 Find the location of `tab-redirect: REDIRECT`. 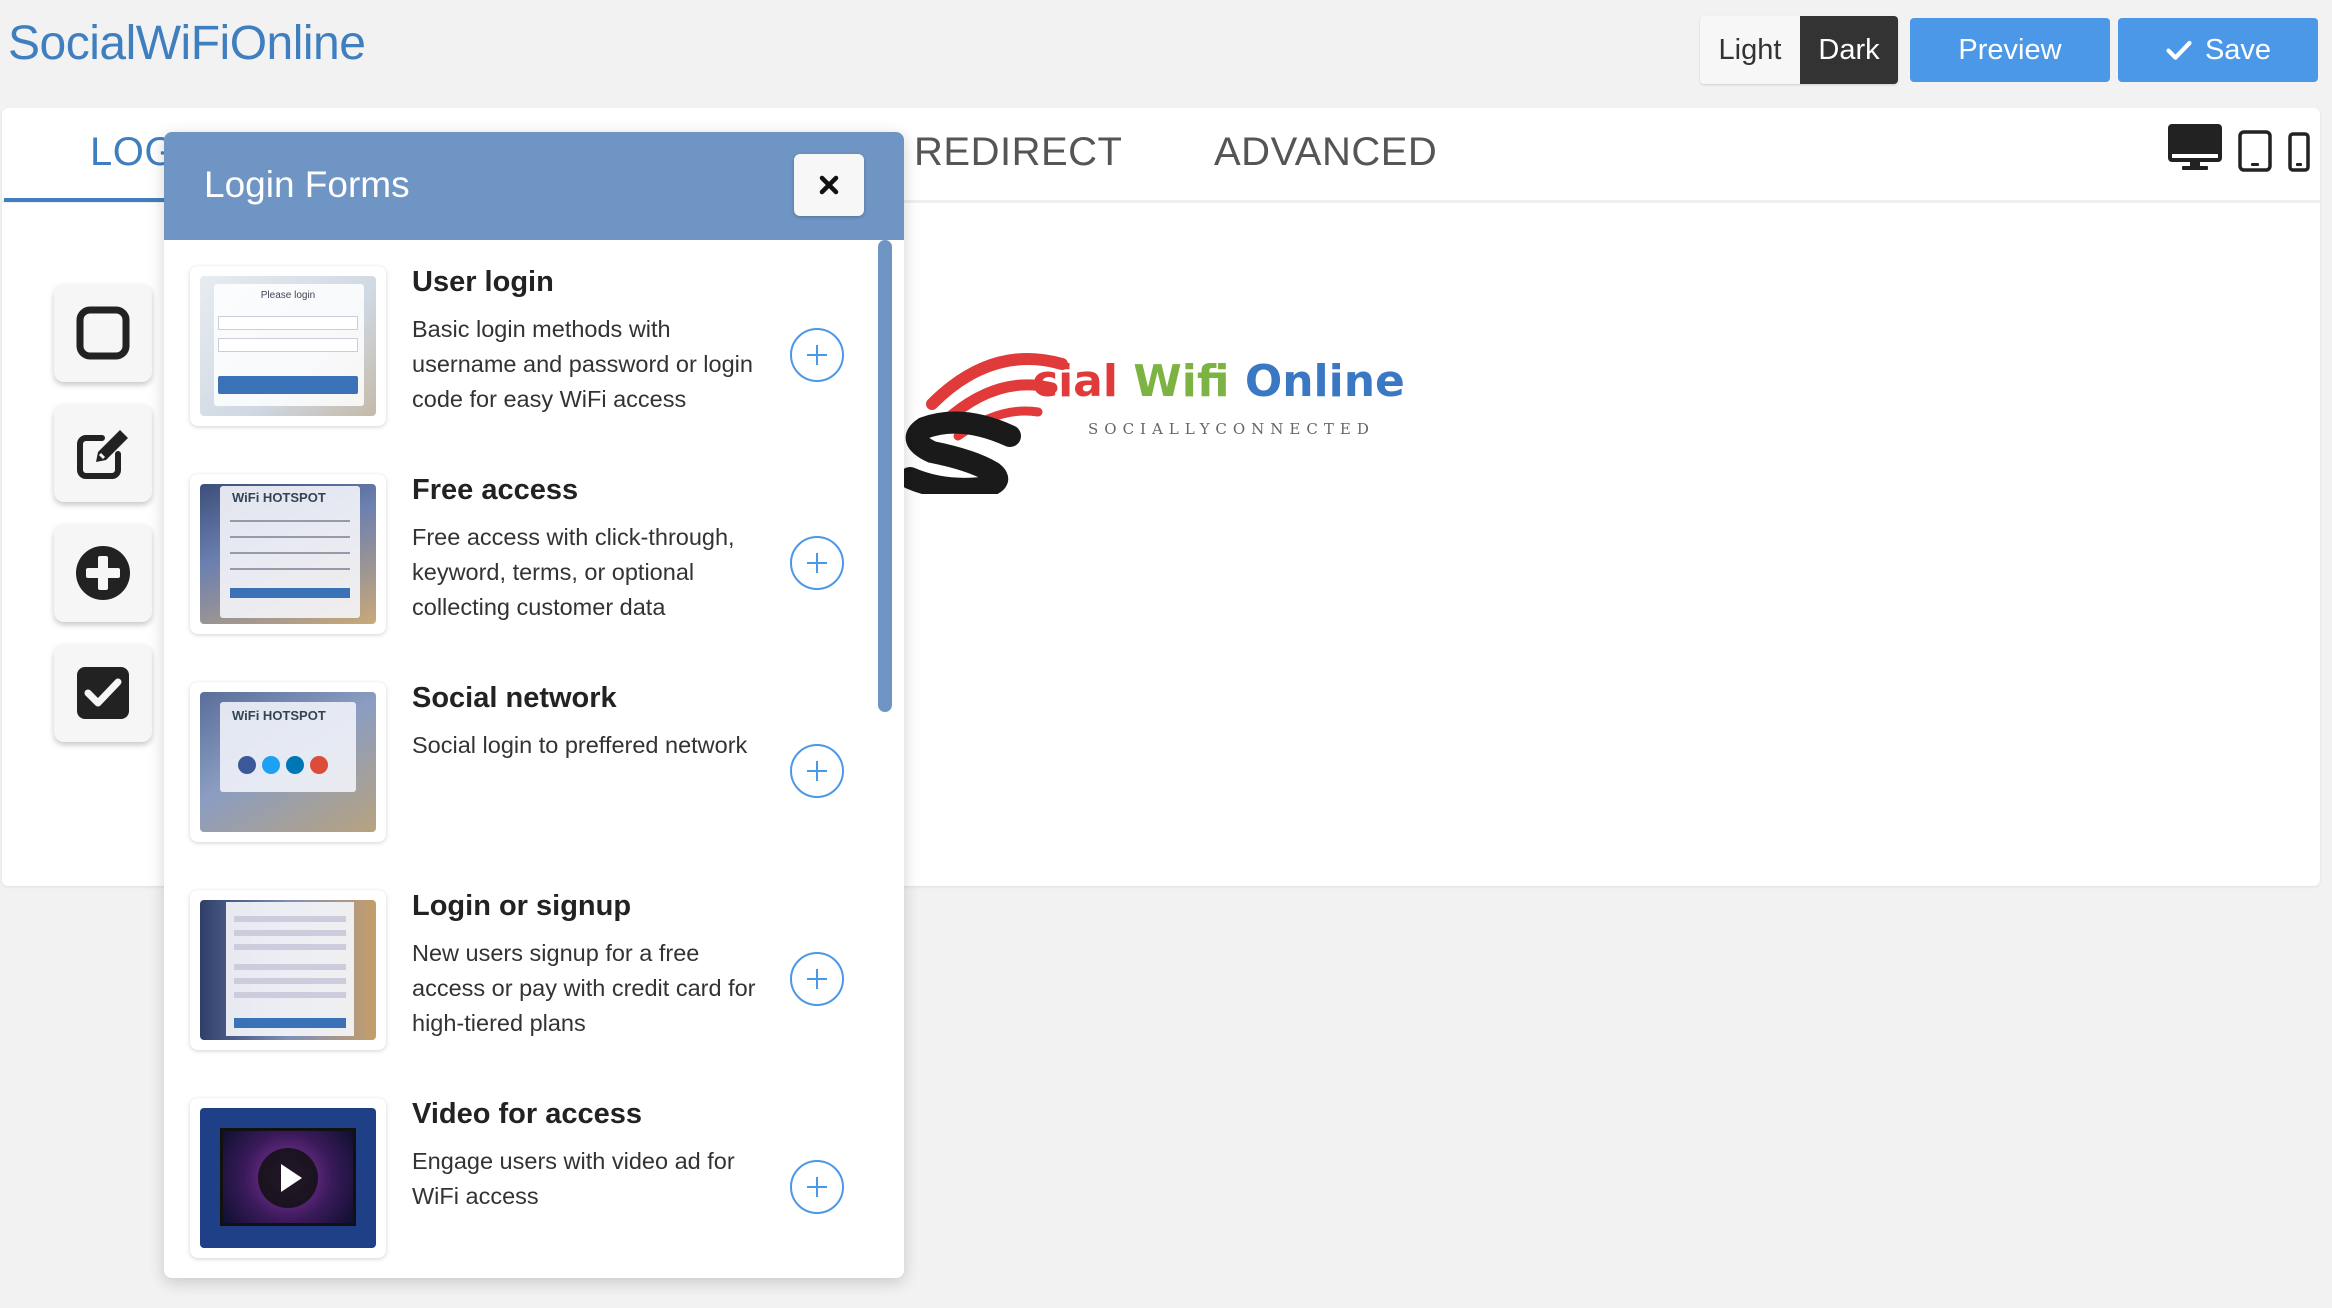

tab-redirect: REDIRECT is located at coordinates (1018, 152).